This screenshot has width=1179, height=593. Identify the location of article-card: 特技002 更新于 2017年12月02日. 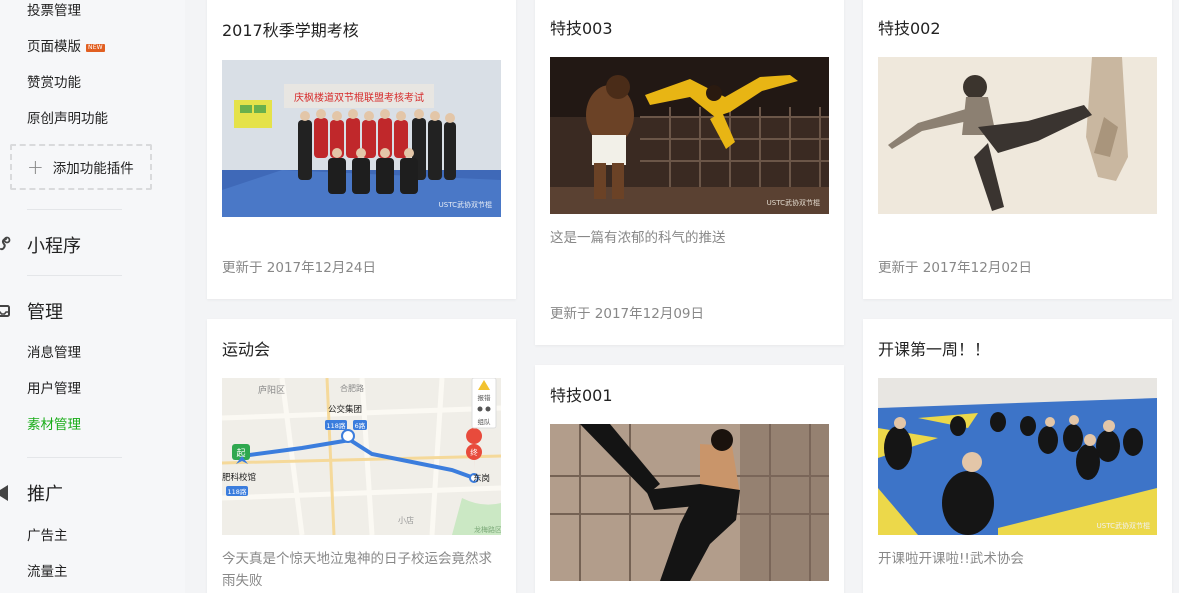
(1017, 149).